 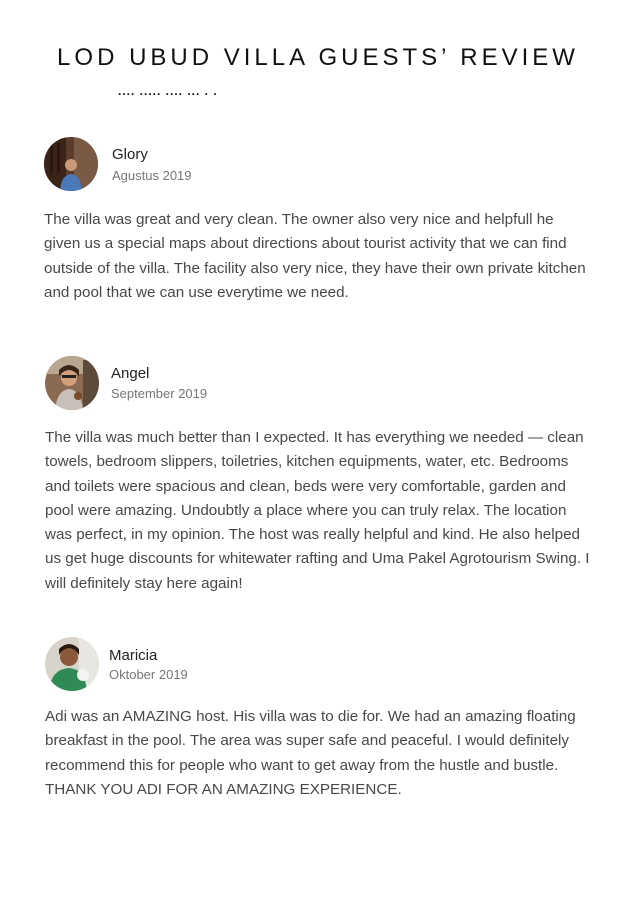 What do you see at coordinates (320, 386) in the screenshot?
I see `review-header: Angel September 2019` at bounding box center [320, 386].